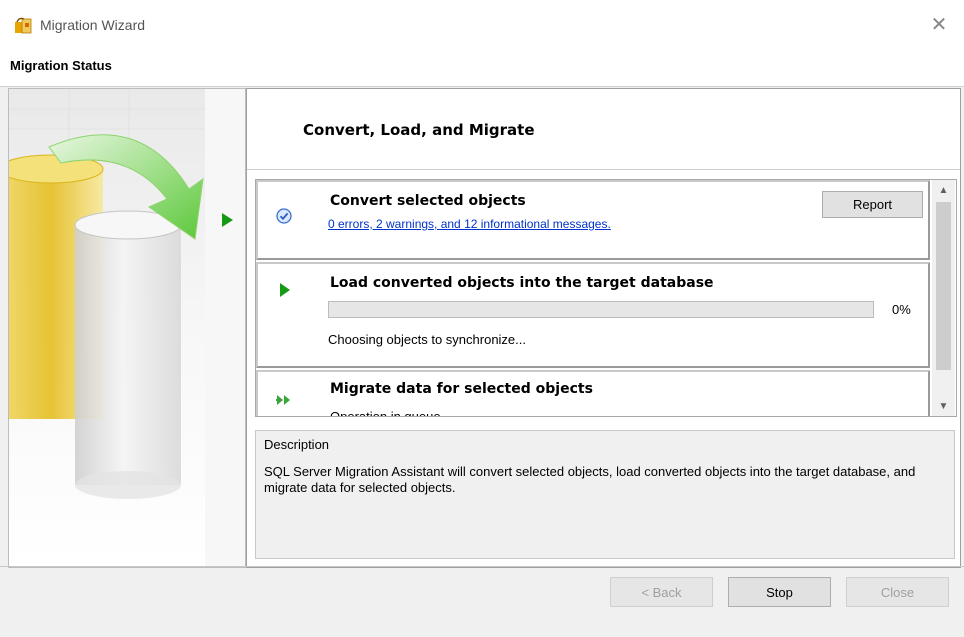 Image resolution: width=964 pixels, height=637 pixels. Describe the element at coordinates (285, 290) in the screenshot. I see `play-icon` at that location.